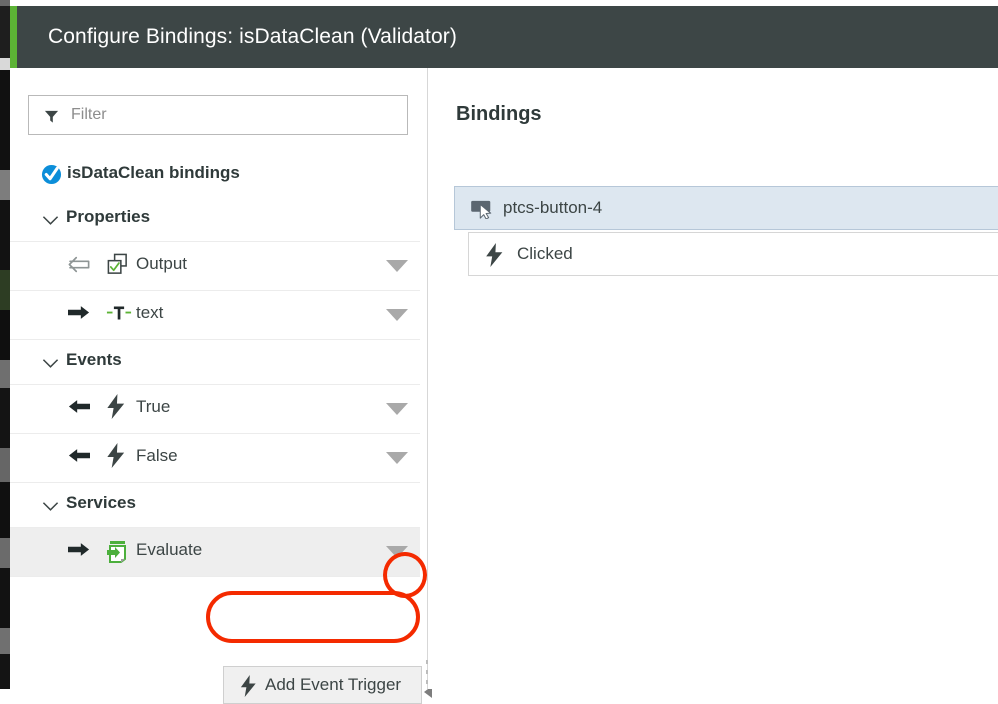  Describe the element at coordinates (153, 172) in the screenshot. I see `tree-root-label: isDataClean bindings` at that location.